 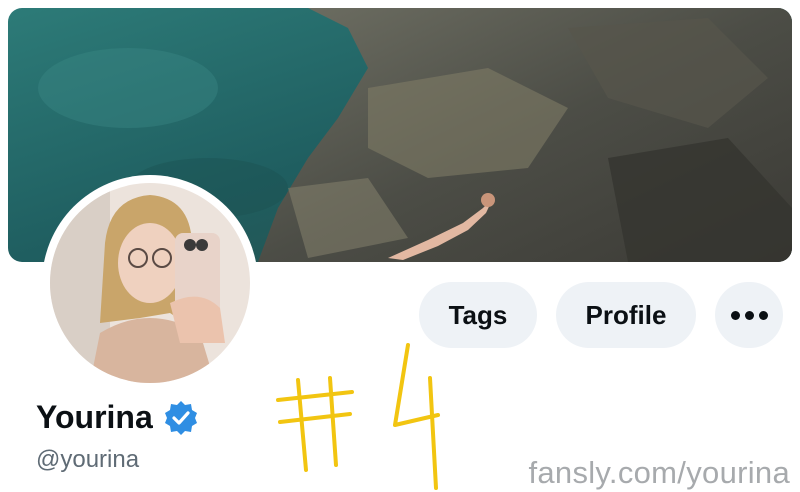 What do you see at coordinates (180, 417) in the screenshot?
I see `verified-badge-icon` at bounding box center [180, 417].